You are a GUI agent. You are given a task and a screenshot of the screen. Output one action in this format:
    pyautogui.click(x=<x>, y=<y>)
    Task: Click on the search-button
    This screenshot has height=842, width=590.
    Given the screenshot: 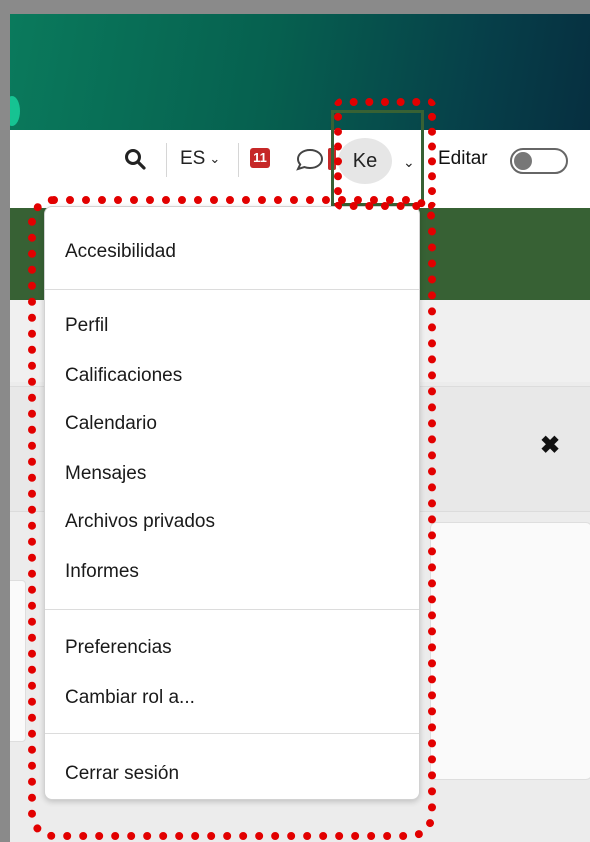 What is the action you would take?
    pyautogui.click(x=135, y=159)
    